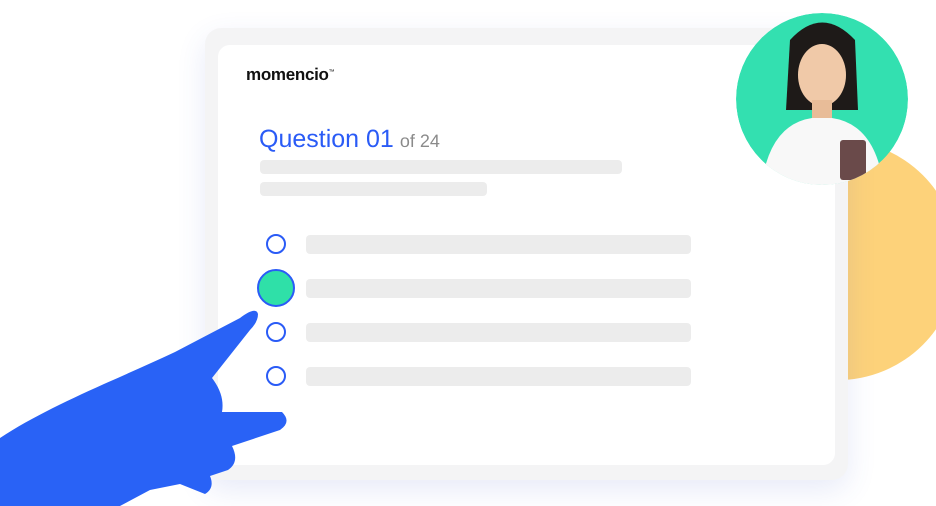 This screenshot has height=506, width=936. I want to click on logo: momencio$^{™}$, so click(291, 75).